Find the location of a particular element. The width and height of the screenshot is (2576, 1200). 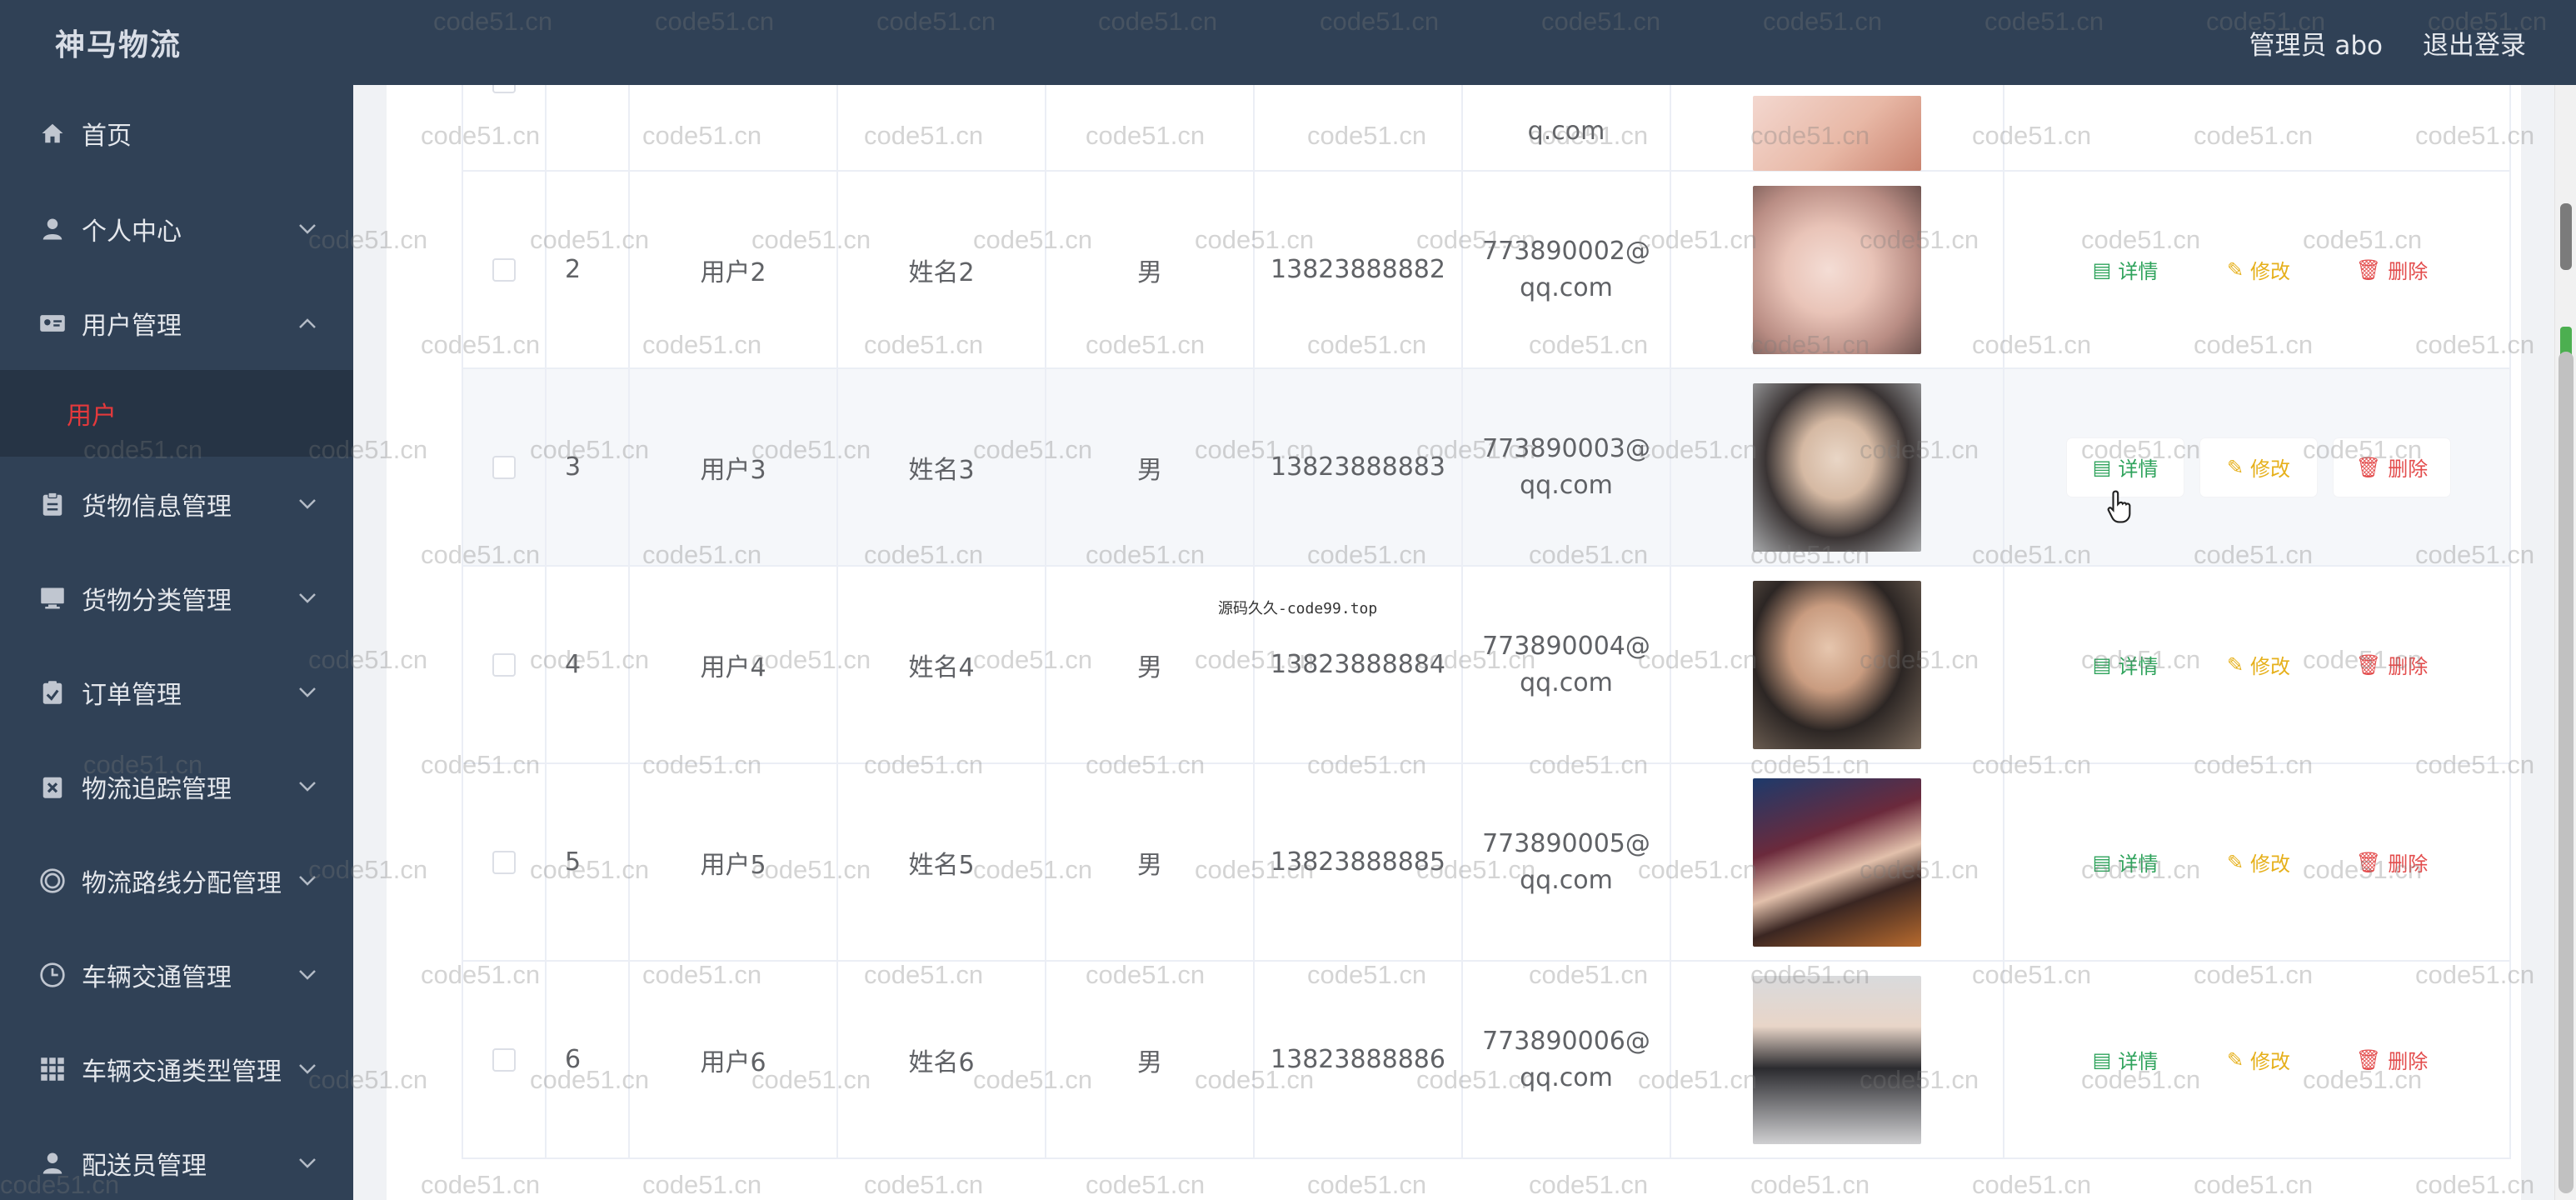

sidebar-item-label: 配送员管理 is located at coordinates (144, 1166).